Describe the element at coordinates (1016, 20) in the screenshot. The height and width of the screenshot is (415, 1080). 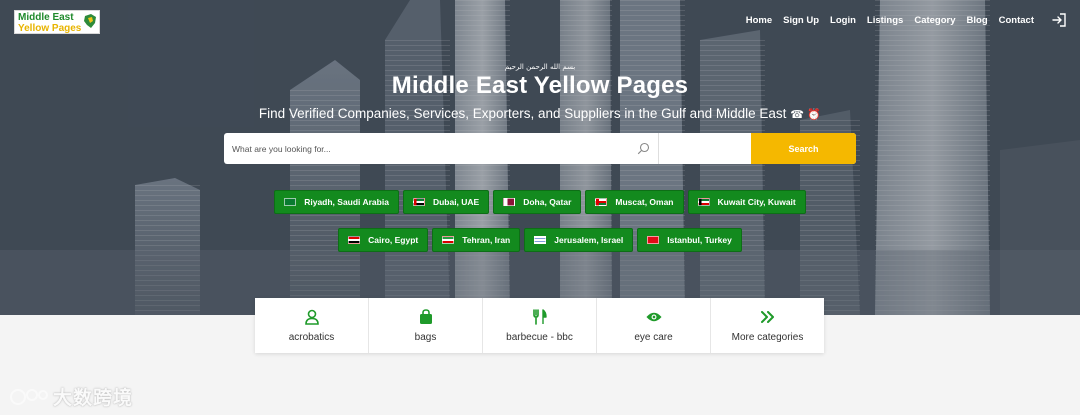
I see `nav-contact: Contact` at that location.